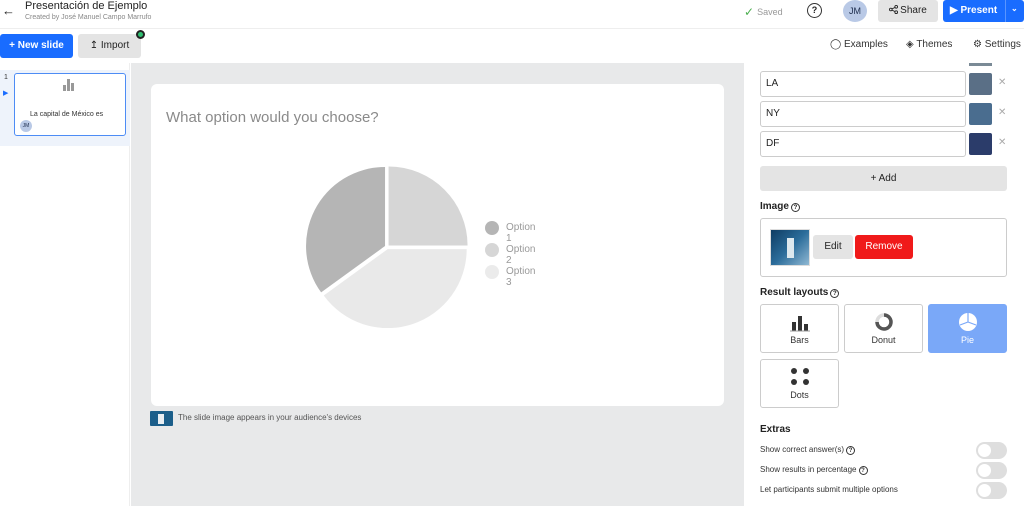  I want to click on examples-button: ◯ Examples, so click(859, 44).